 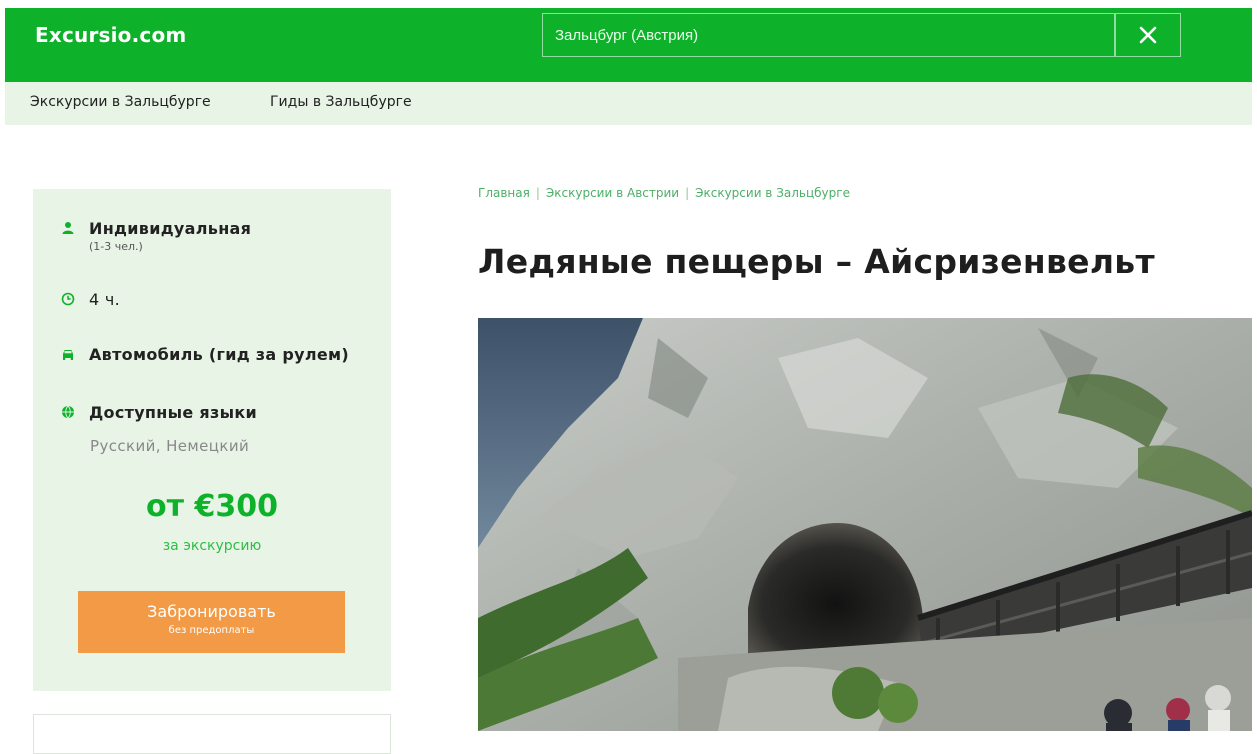 I want to click on price-note: за экскурсию, so click(x=212, y=546).